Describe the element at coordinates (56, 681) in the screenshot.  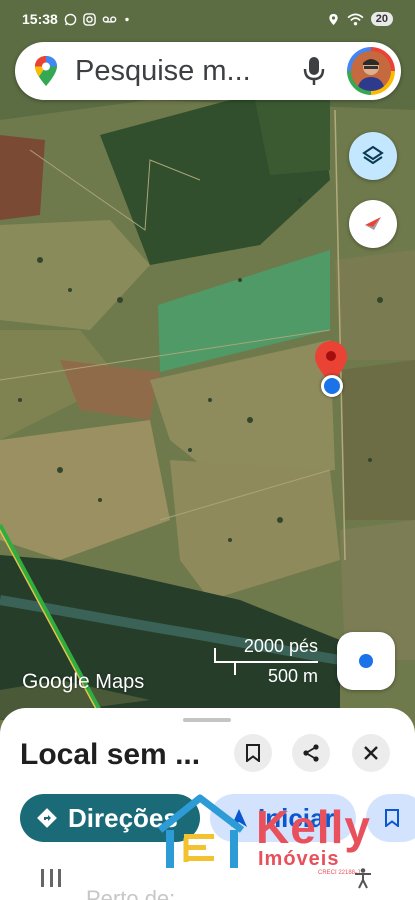
I see `watermark-google: Google` at that location.